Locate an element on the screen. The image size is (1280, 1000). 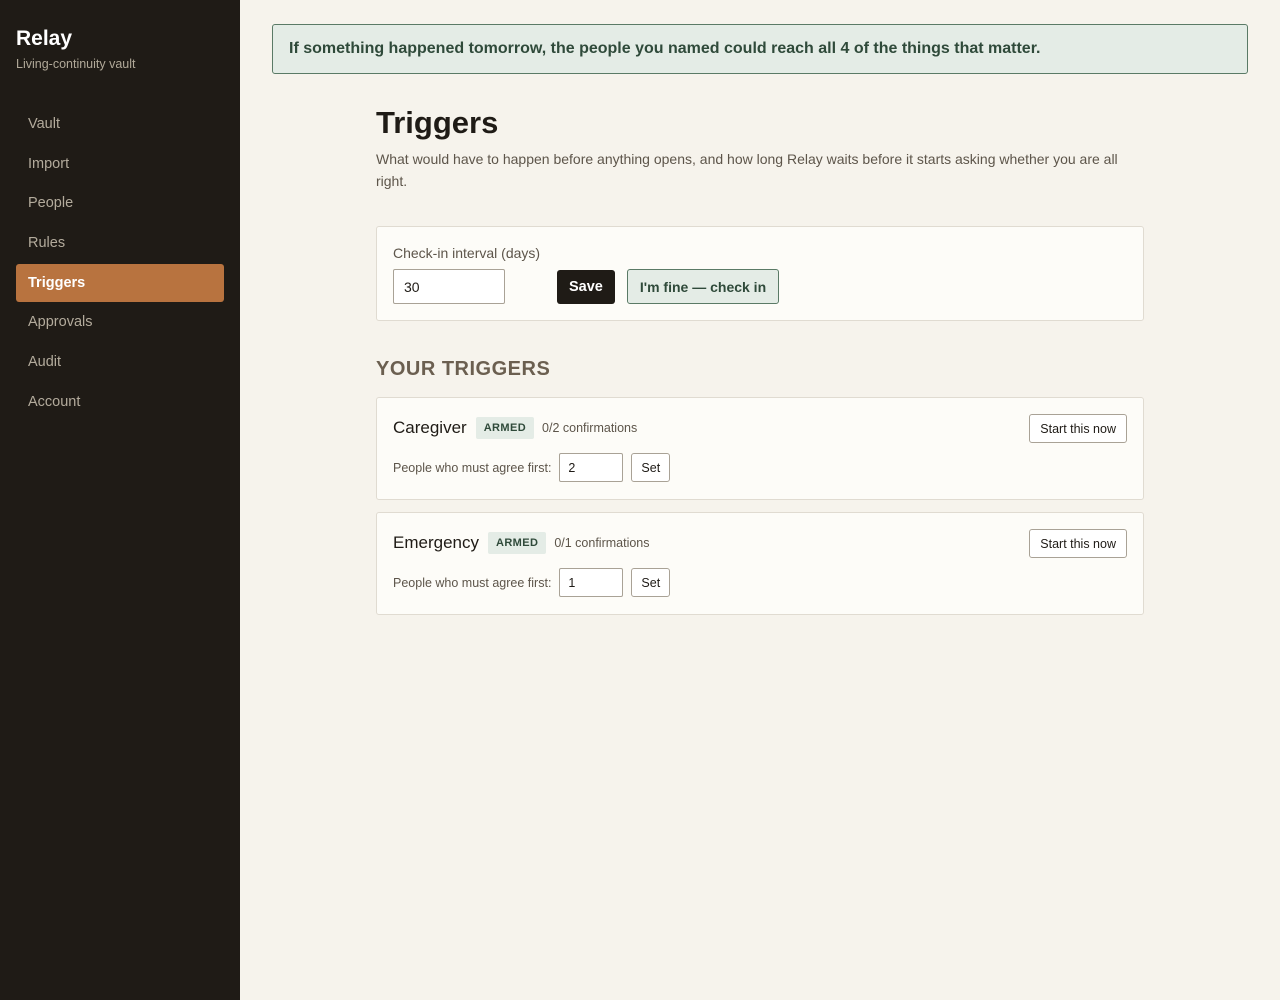
sidebar-item-account: Account is located at coordinates (120, 402).